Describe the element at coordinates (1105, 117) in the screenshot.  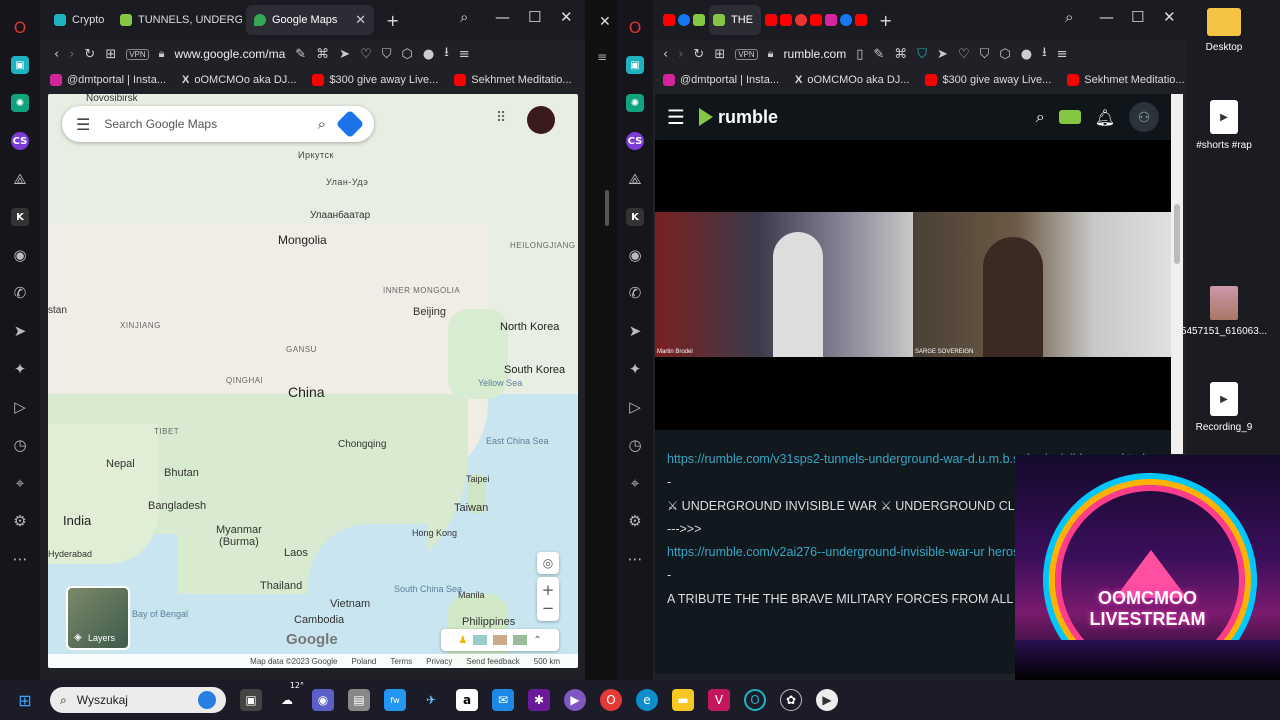
I see `bell-icon: 🔔︎` at that location.